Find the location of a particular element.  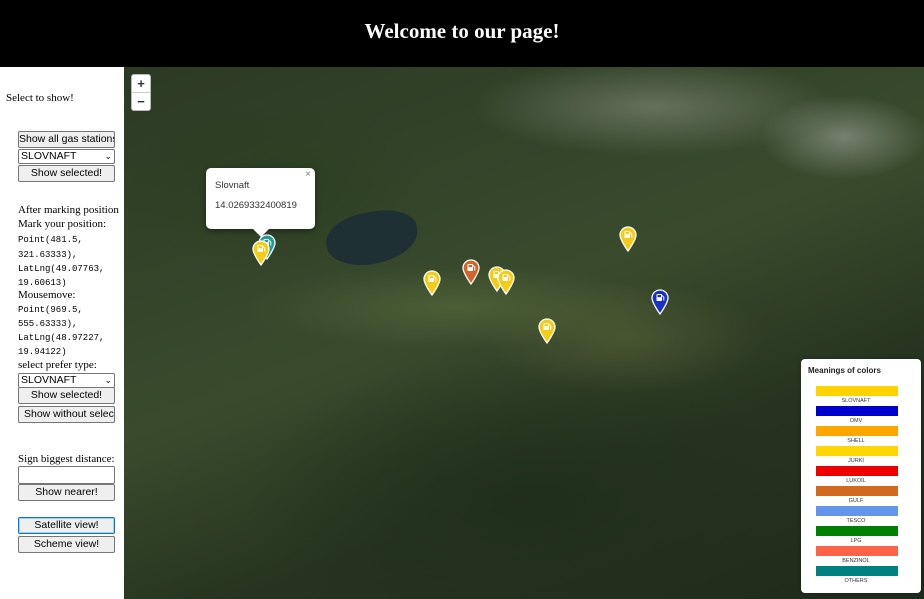

legend-label-shell: SHELL is located at coordinates (856, 441).